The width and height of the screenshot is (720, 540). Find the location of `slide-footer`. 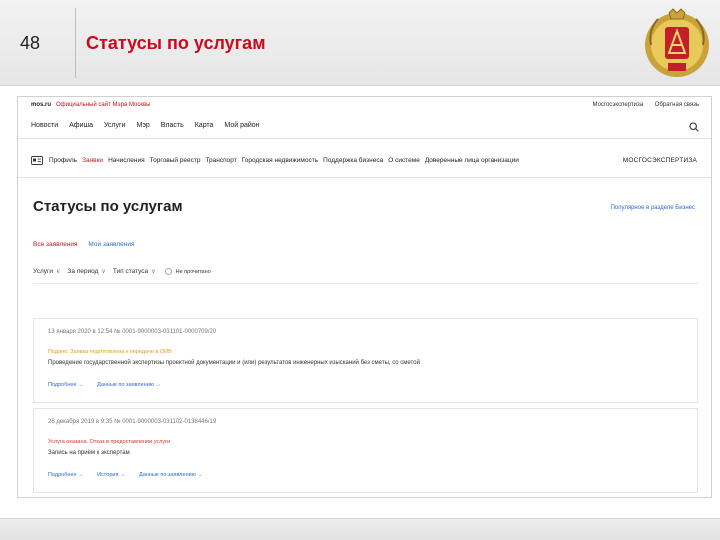

slide-footer is located at coordinates (360, 529).